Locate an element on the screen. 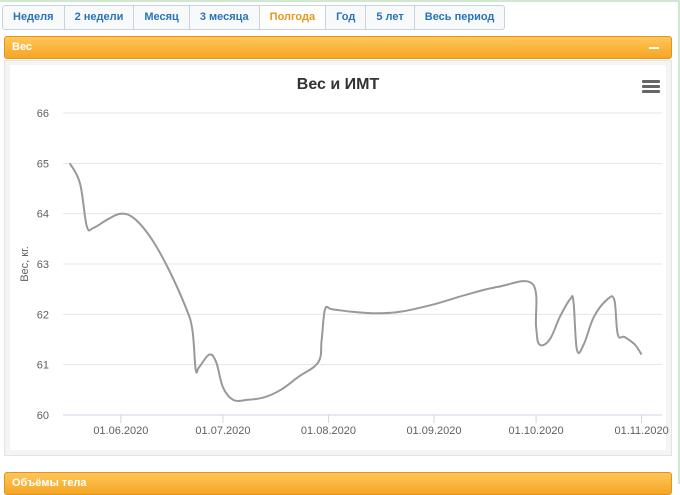 This screenshot has width=680, height=495. y-axis-ticks: 60 61 62 63 64 65 66 is located at coordinates (43, 265).